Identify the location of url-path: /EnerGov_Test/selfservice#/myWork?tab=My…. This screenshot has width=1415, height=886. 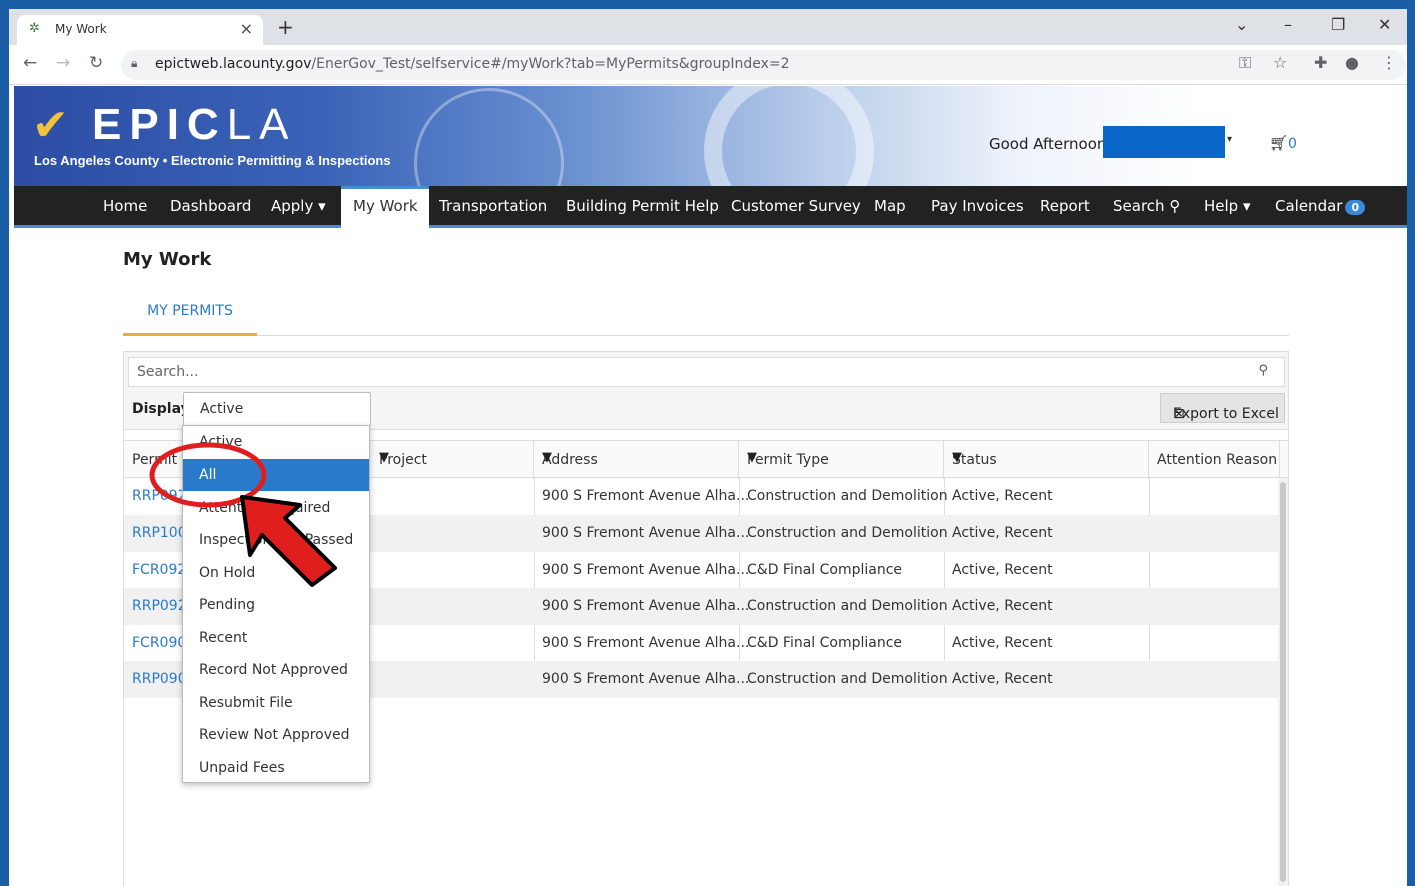
(550, 64).